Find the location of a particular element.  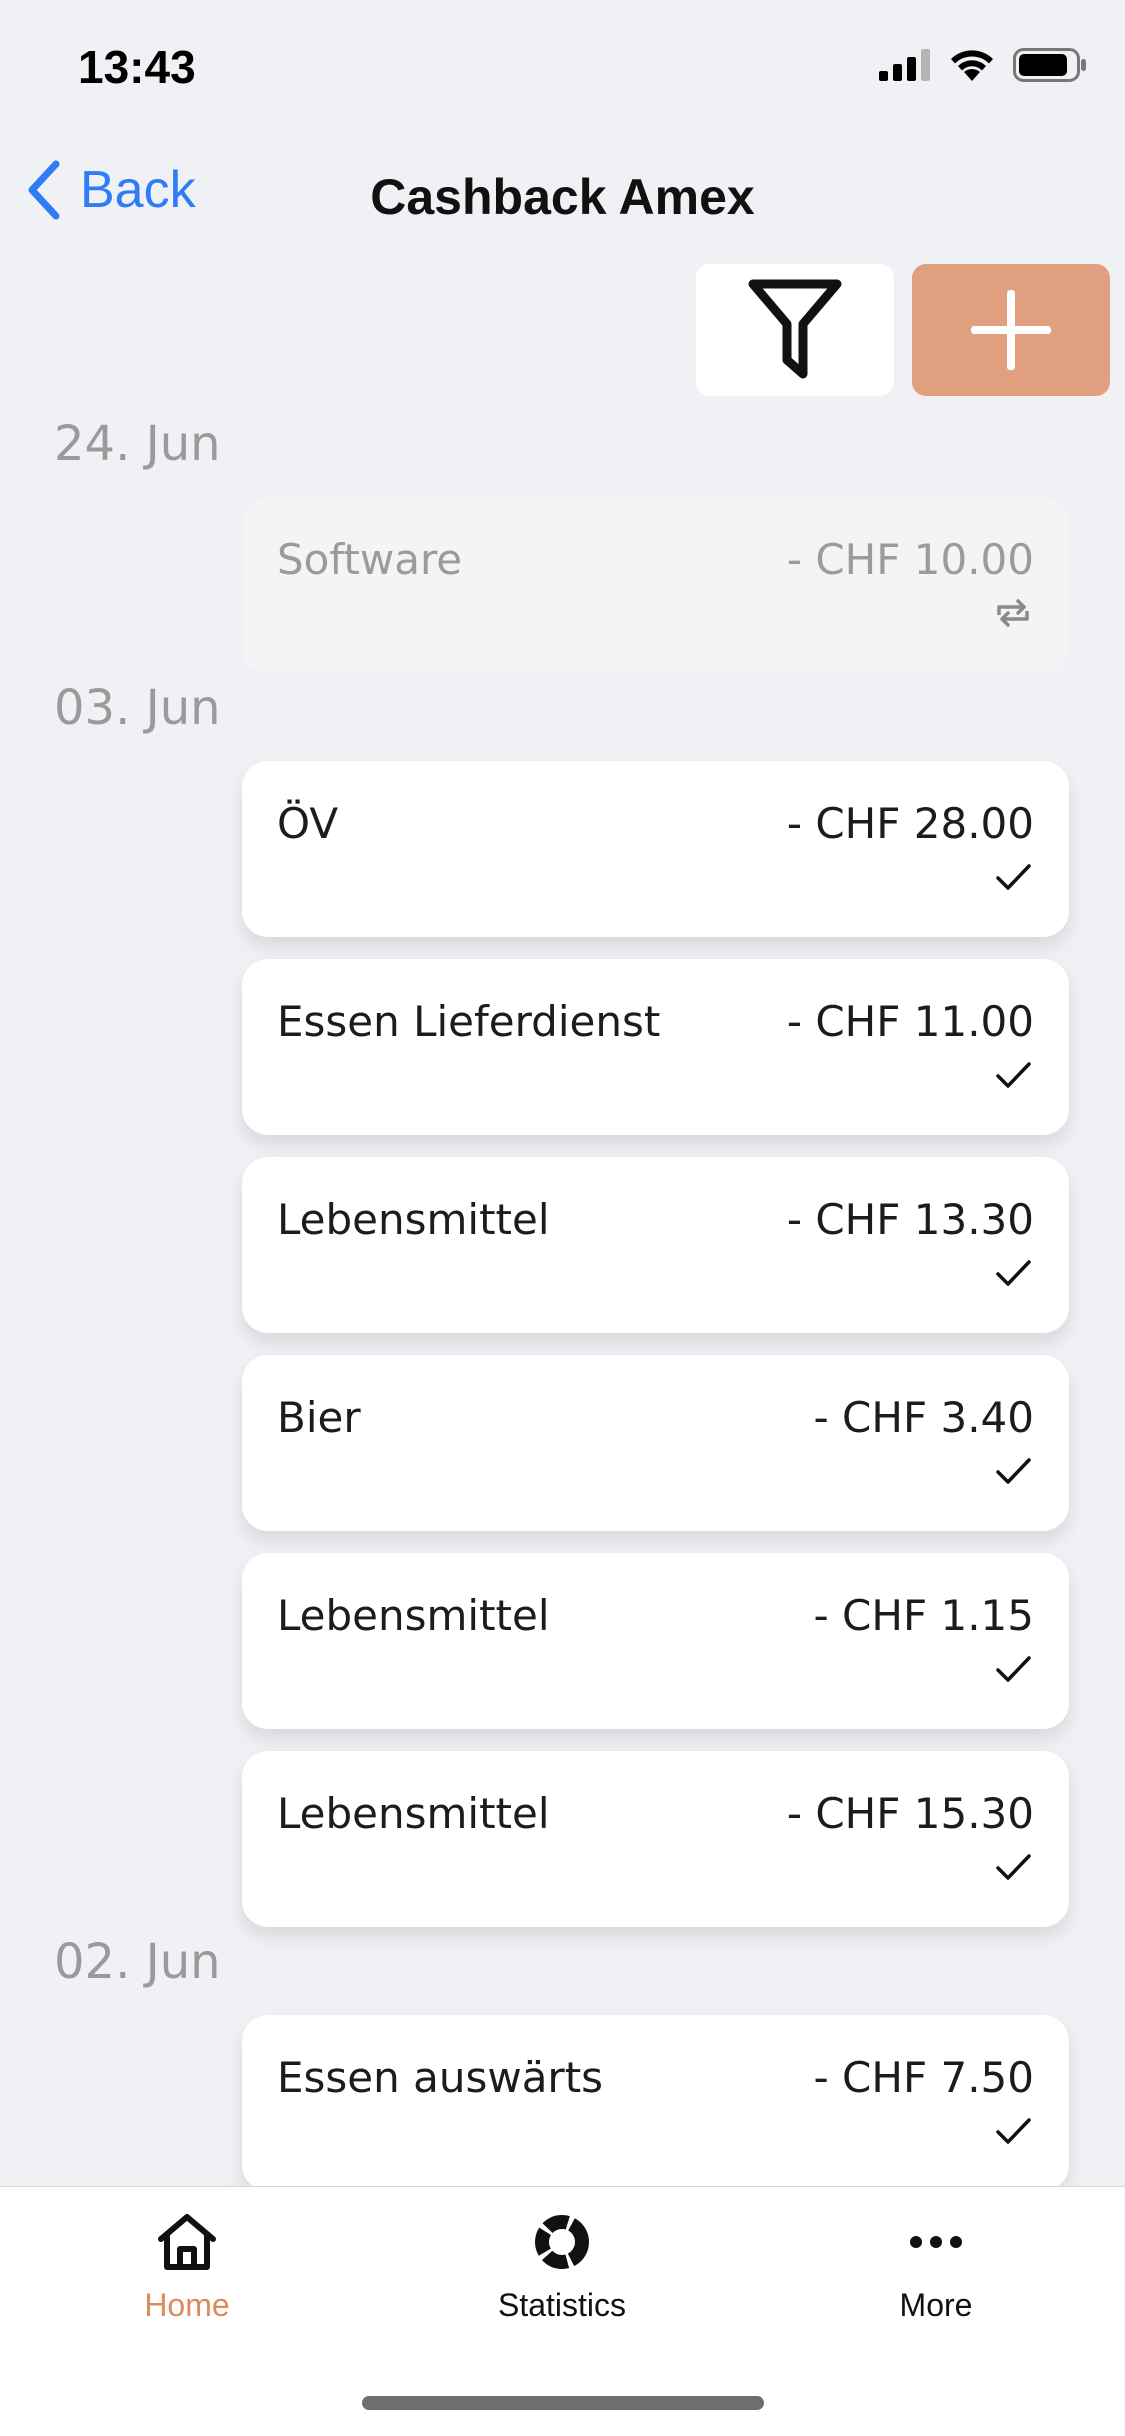

transaction-amount: - CHF 28.00 is located at coordinates (910, 823).